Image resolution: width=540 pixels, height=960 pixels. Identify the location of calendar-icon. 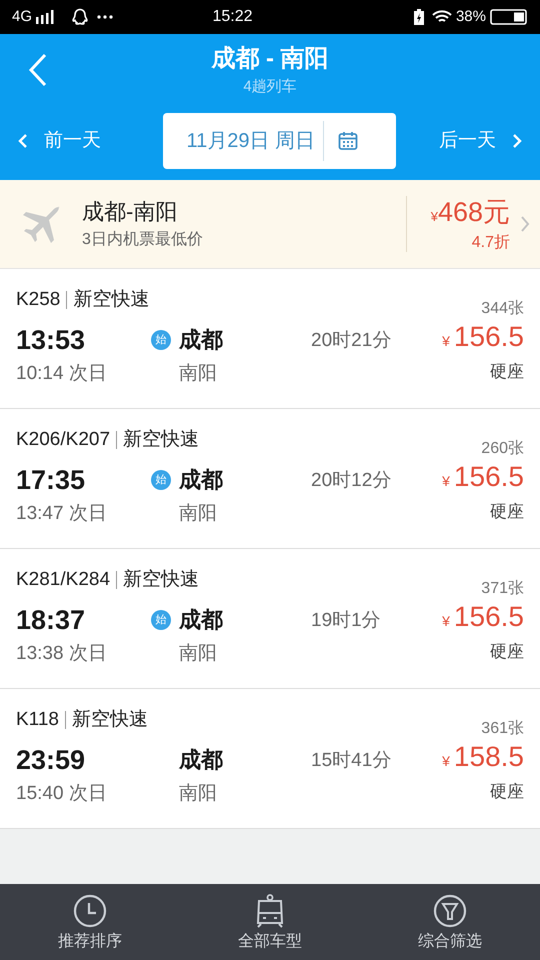
(348, 141).